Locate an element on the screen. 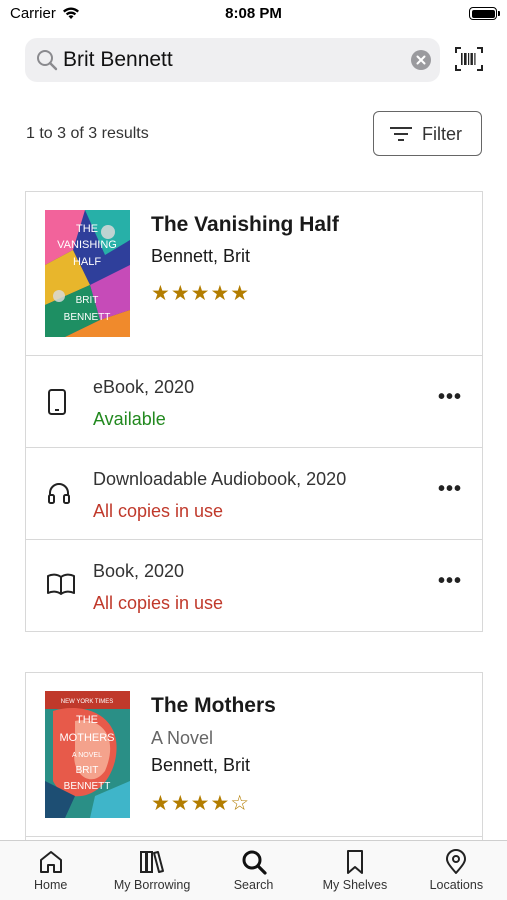 The width and height of the screenshot is (507, 900). tab-label: My Shelves is located at coordinates (355, 885).